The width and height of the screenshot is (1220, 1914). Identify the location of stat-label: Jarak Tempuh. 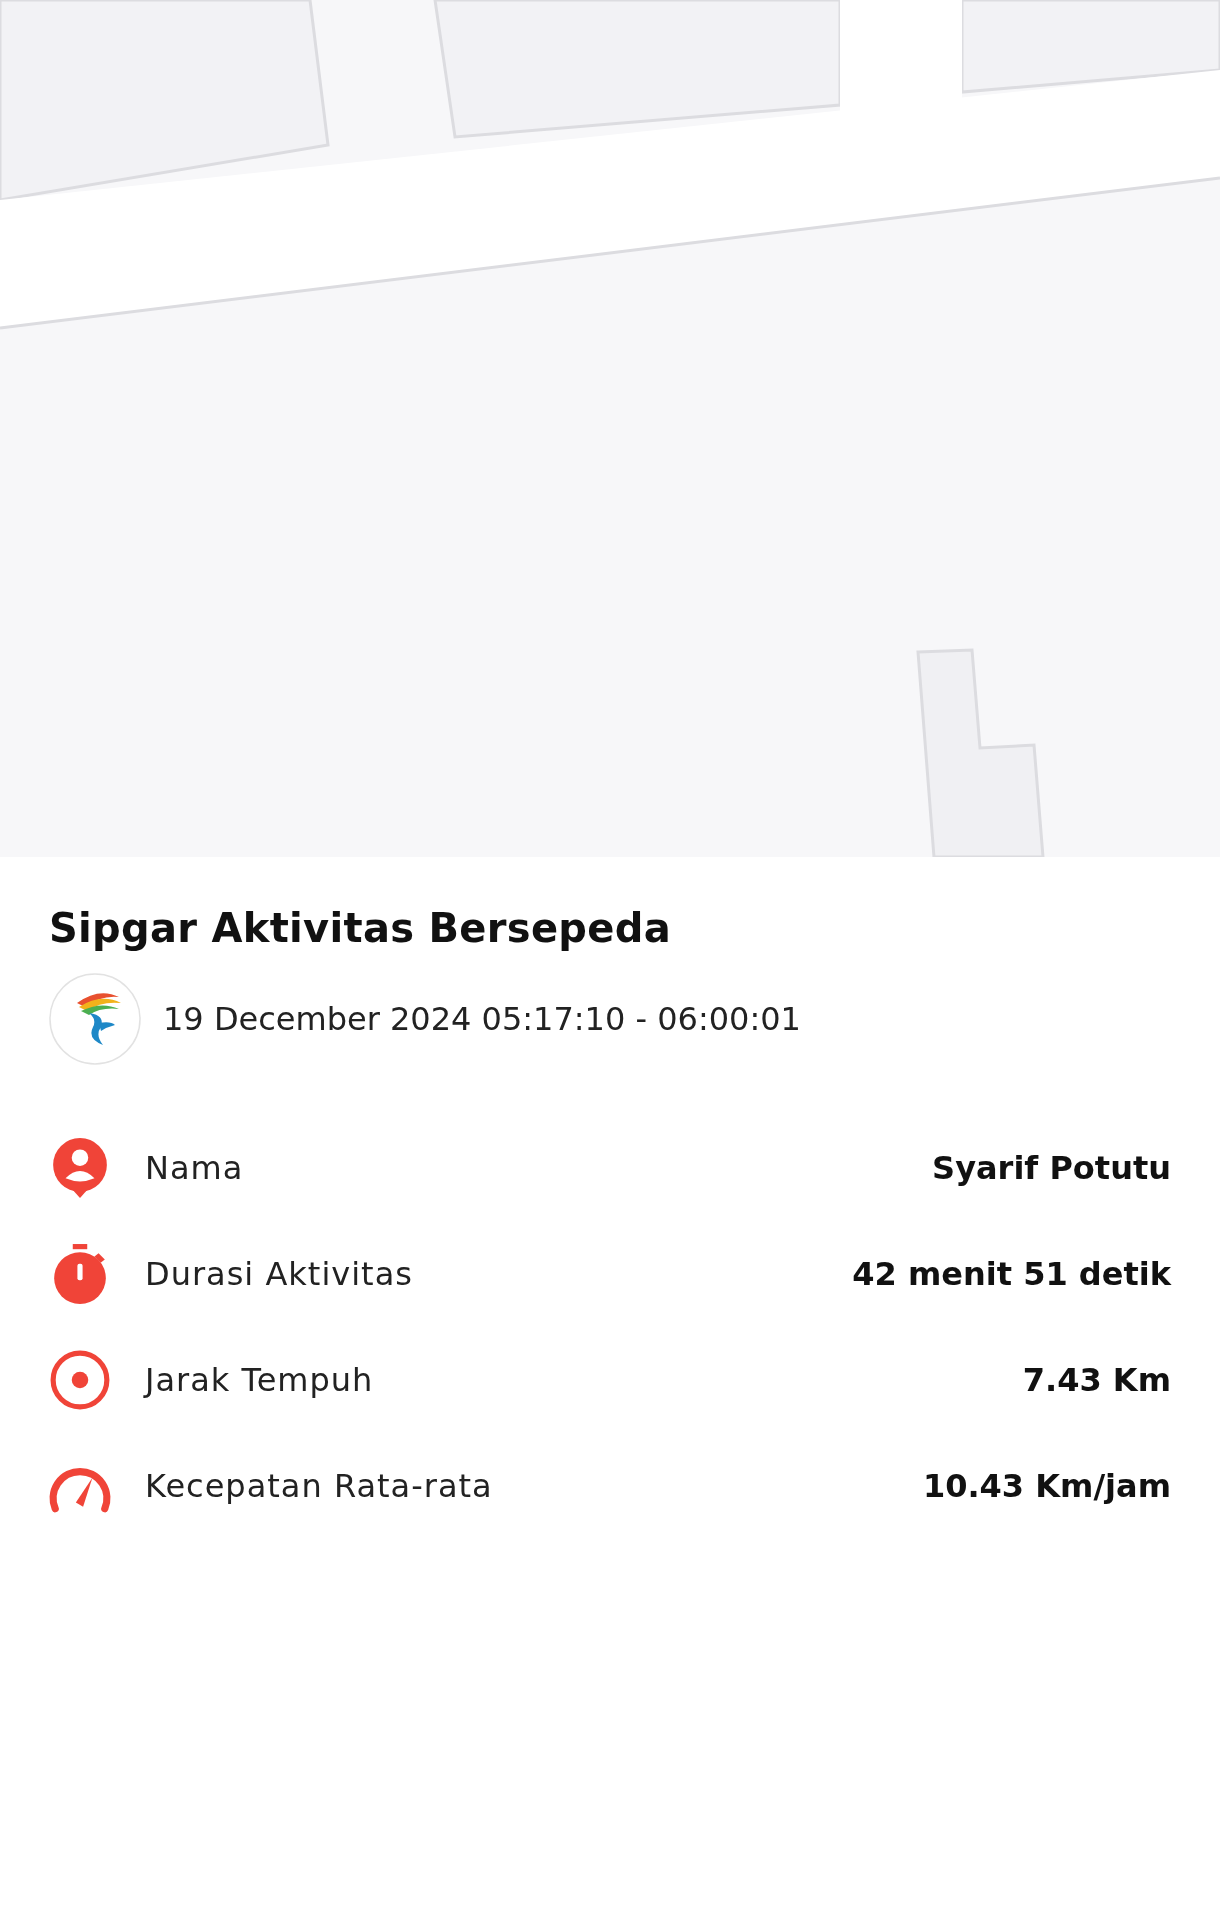
(260, 1380).